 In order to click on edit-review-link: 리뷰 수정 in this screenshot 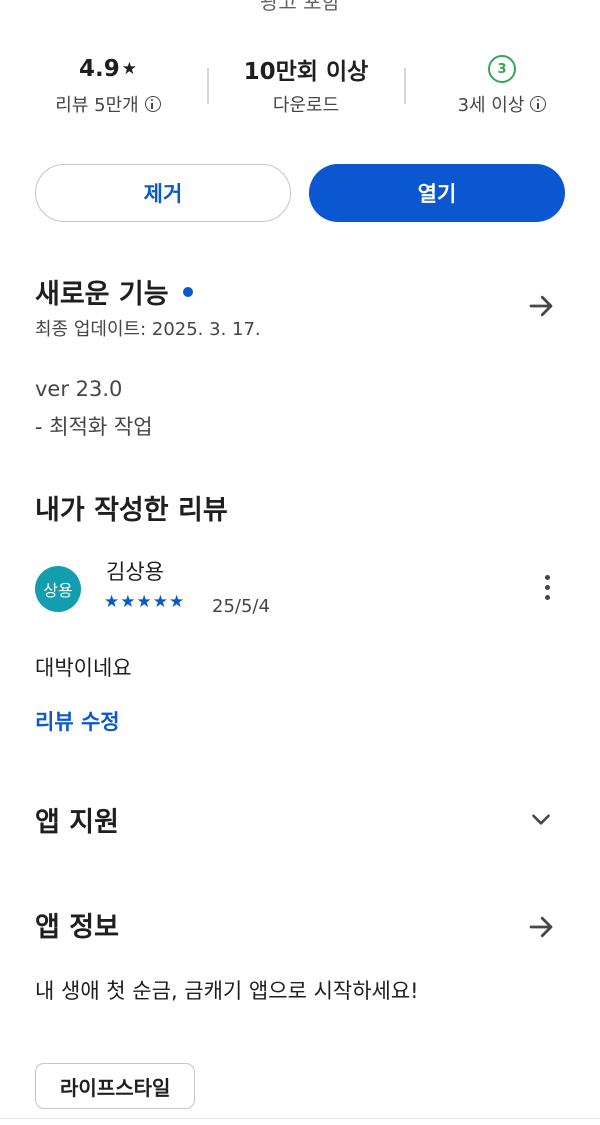, I will do `click(77, 721)`.